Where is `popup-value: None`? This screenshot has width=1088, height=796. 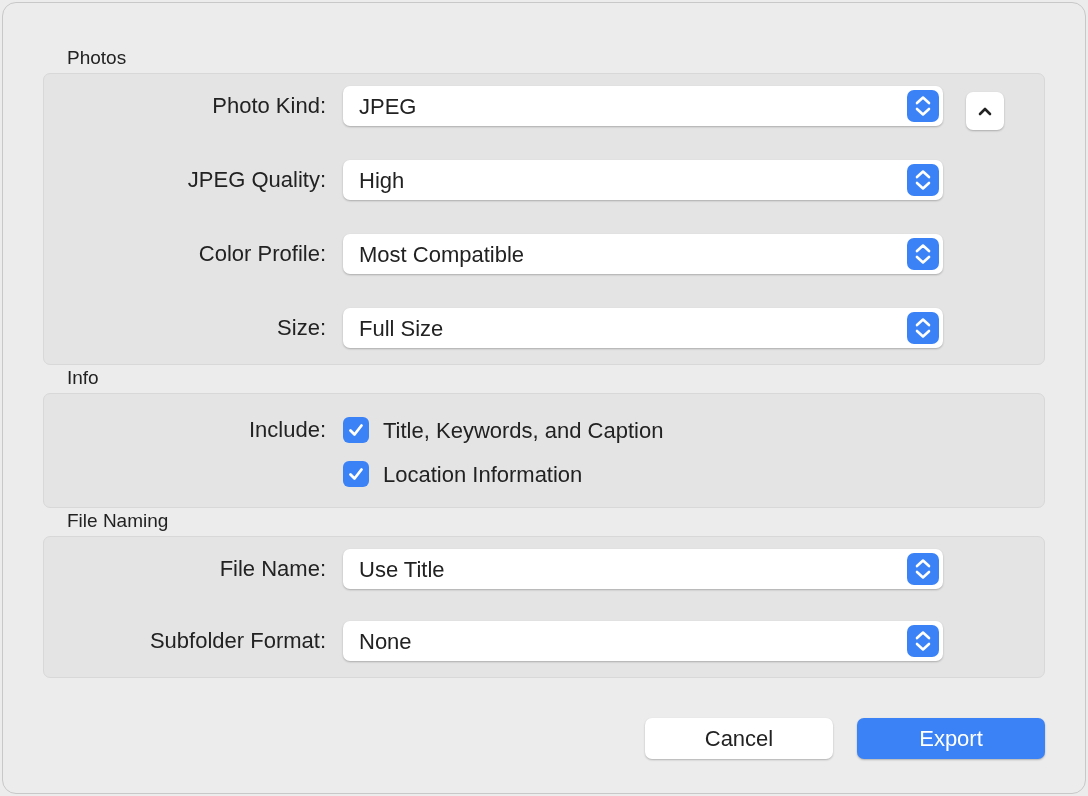
popup-value: None is located at coordinates (385, 641).